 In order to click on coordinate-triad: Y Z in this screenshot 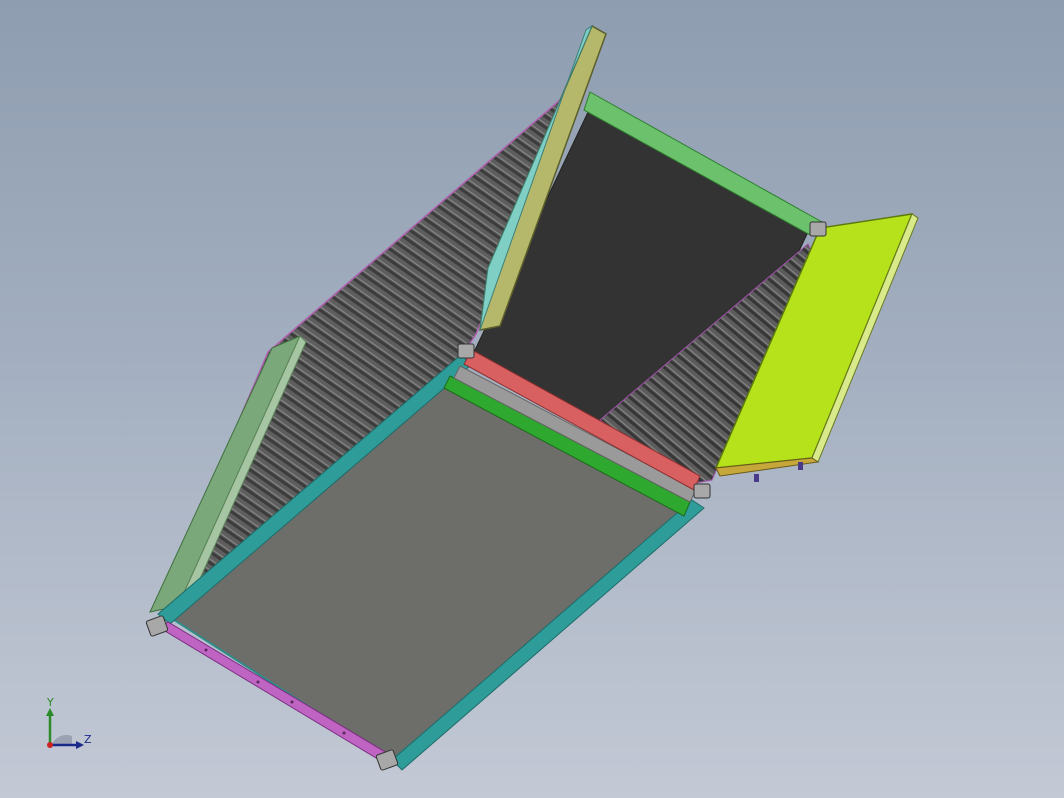, I will do `click(68, 728)`.